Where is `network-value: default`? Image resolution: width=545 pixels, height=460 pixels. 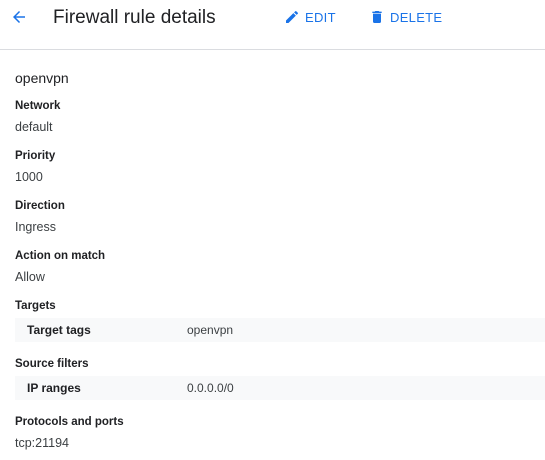 network-value: default is located at coordinates (34, 127).